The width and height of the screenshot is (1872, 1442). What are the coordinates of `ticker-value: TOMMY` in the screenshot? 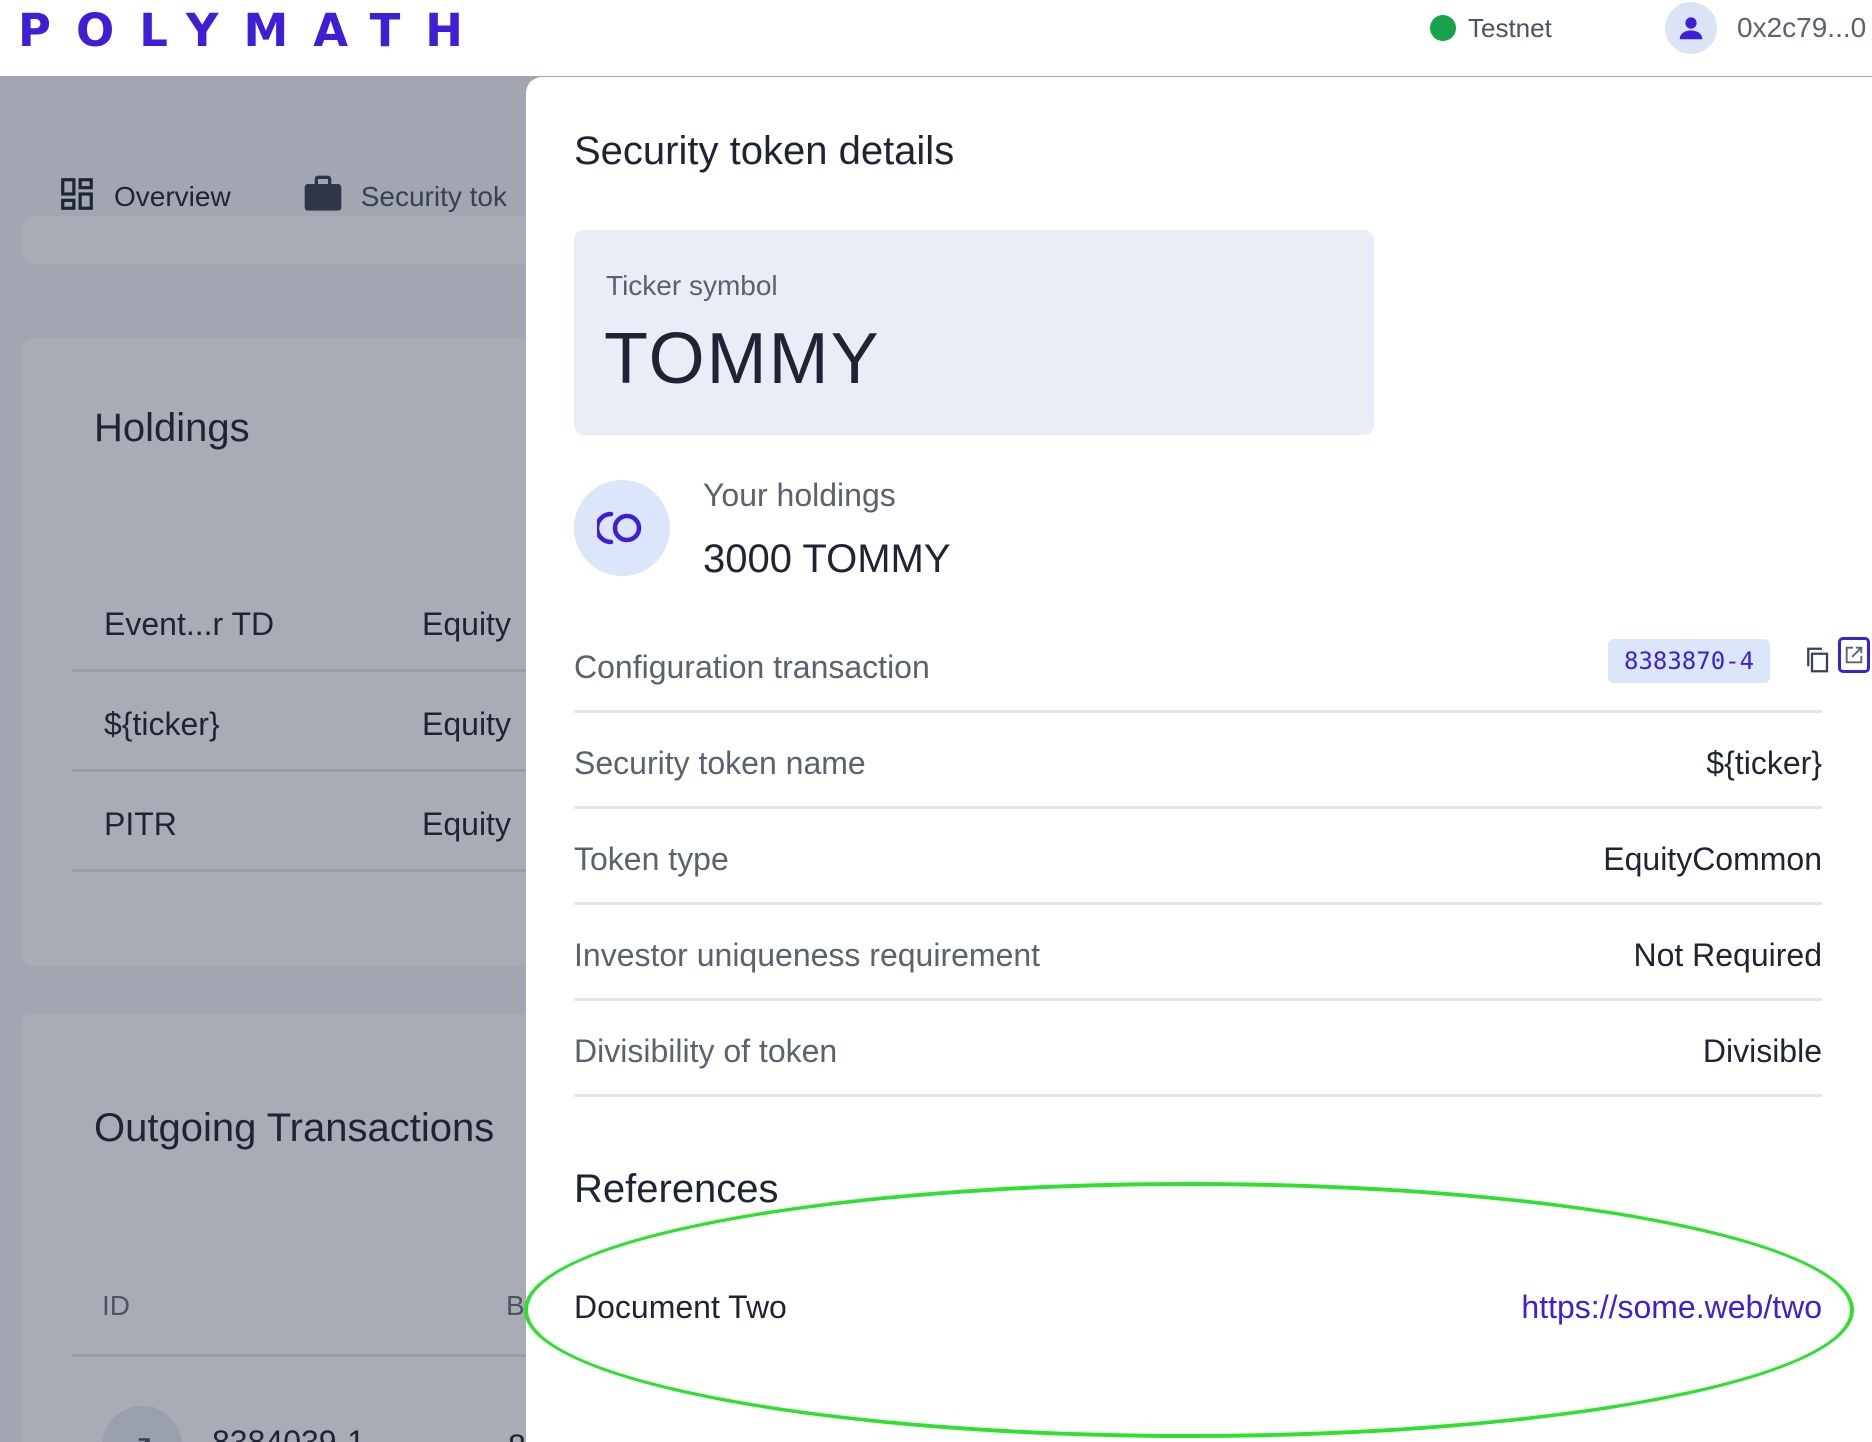 It's located at (742, 359).